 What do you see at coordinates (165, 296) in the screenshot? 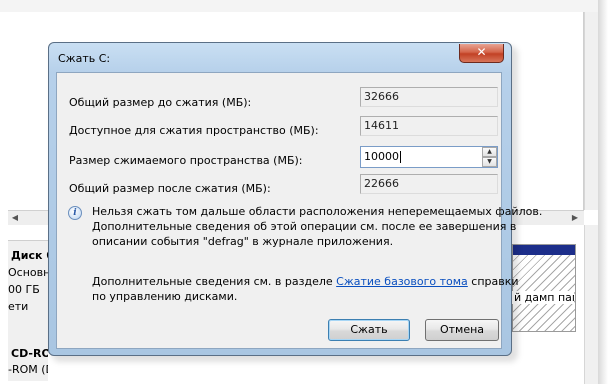
I see `help-text-line-2: по управлению дисками.` at bounding box center [165, 296].